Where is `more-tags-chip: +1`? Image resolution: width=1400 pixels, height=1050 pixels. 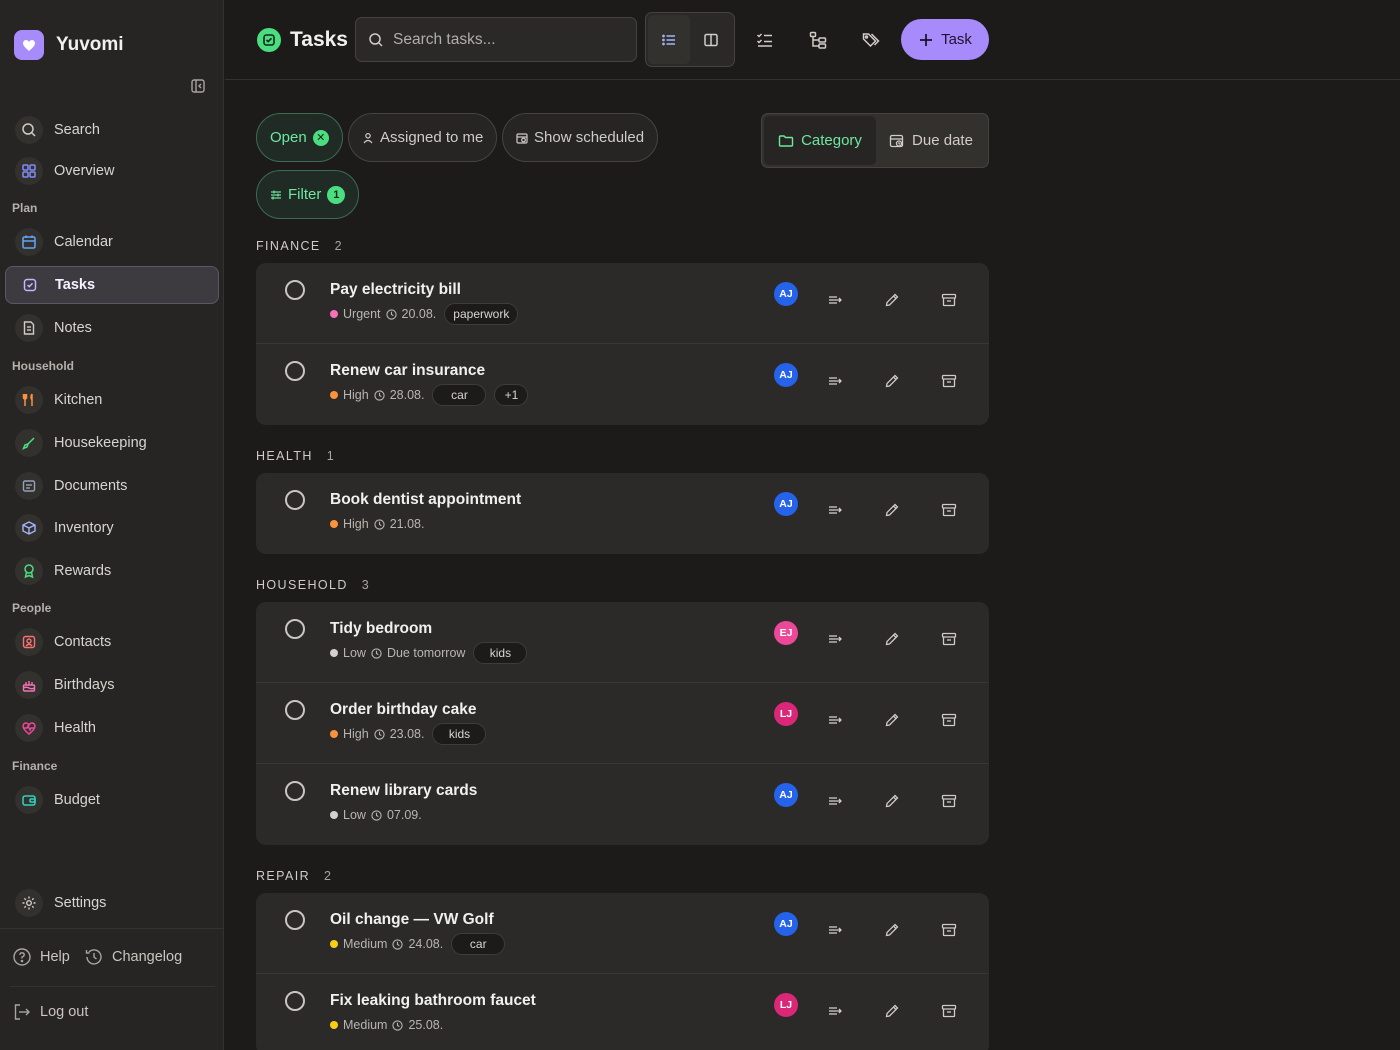 more-tags-chip: +1 is located at coordinates (511, 395).